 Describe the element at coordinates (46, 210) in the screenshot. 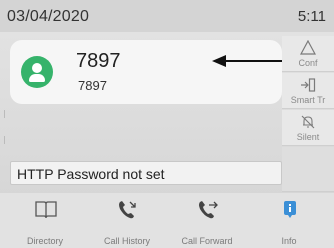

I see `book-icon` at that location.